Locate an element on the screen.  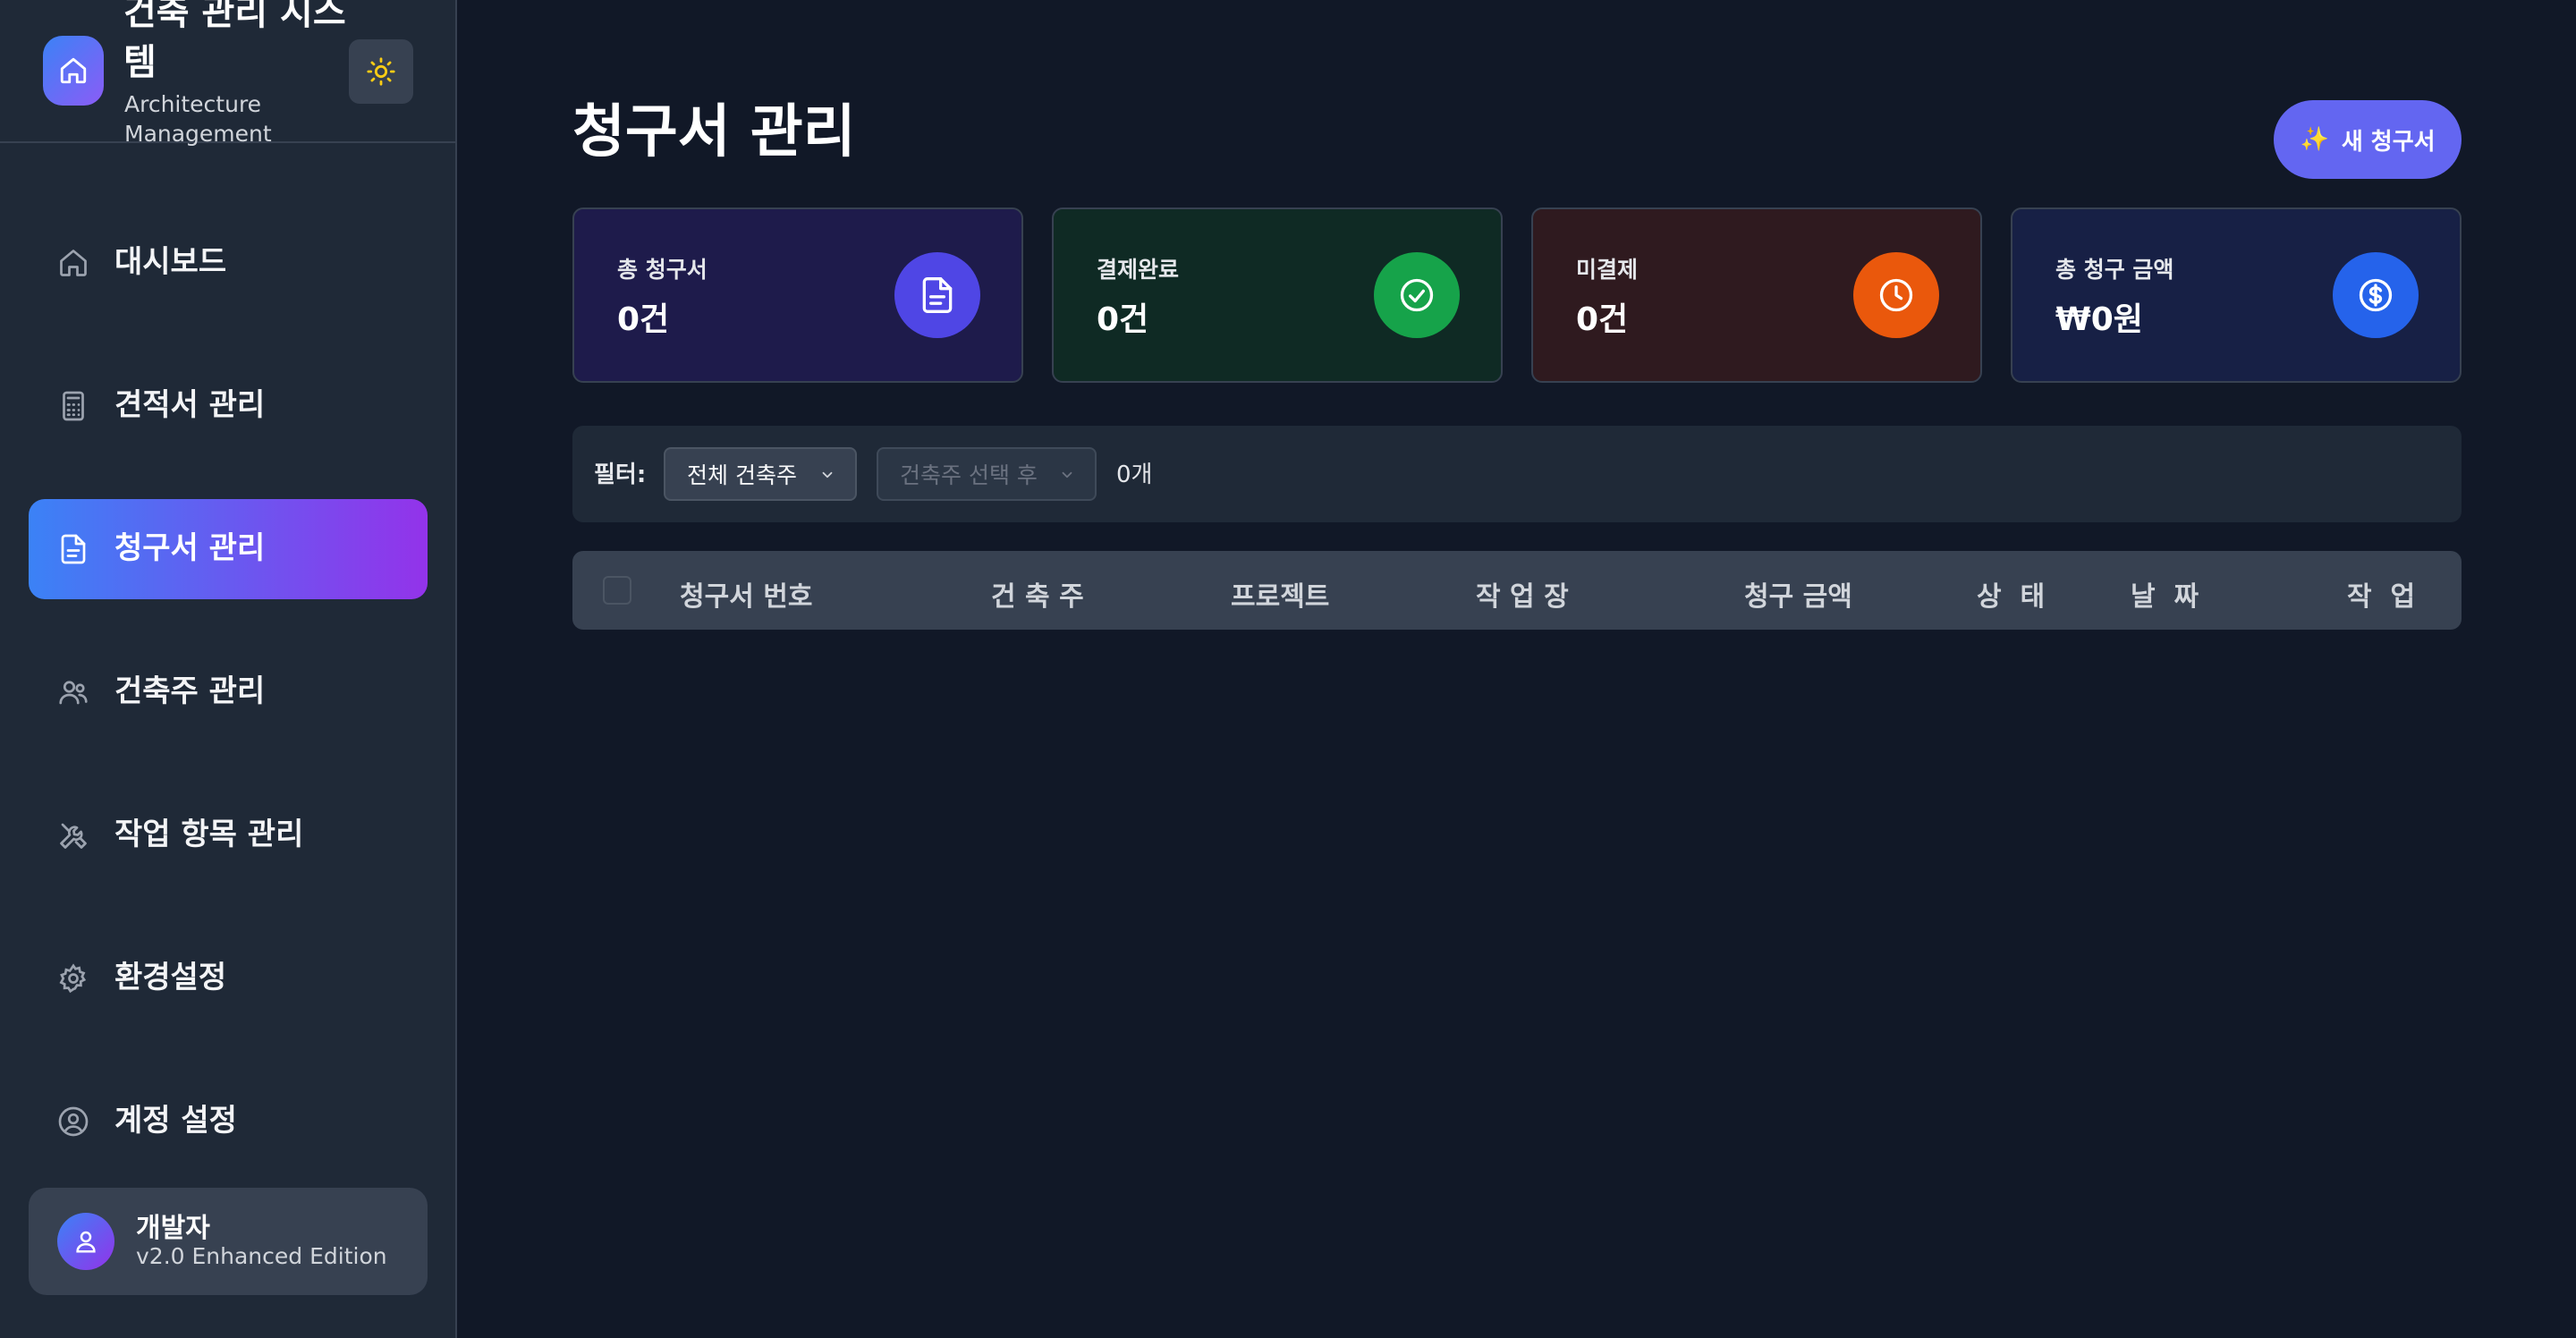
user-profile-card: 개발자 v2.0 Enhanced Edition is located at coordinates (228, 1241).